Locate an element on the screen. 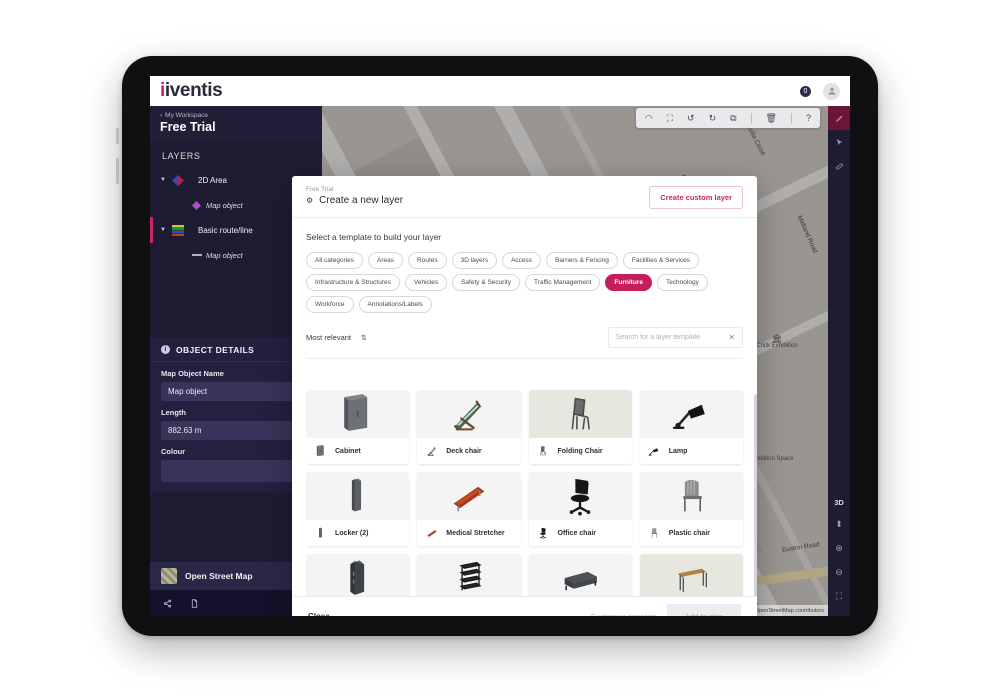  iventis-logo: iiventis is located at coordinates (191, 91).